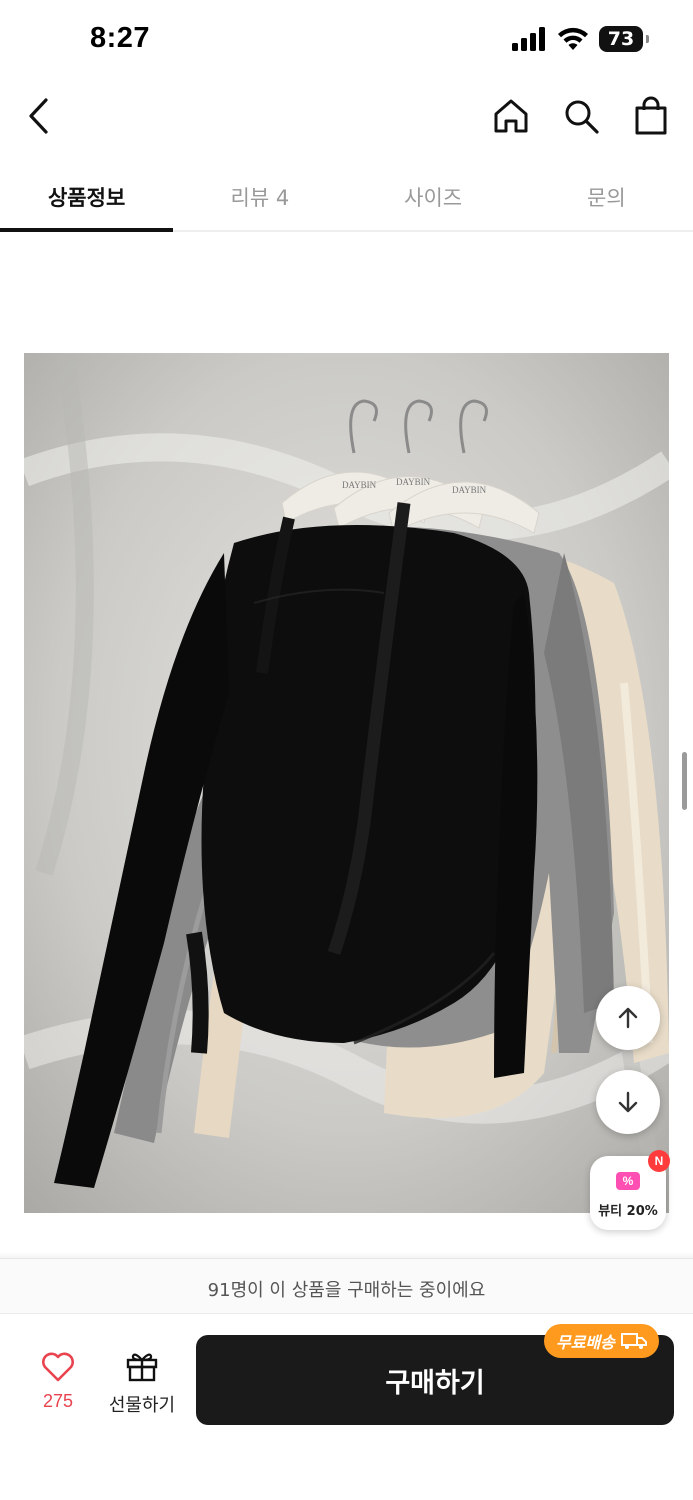  I want to click on nav-actions, so click(581, 116).